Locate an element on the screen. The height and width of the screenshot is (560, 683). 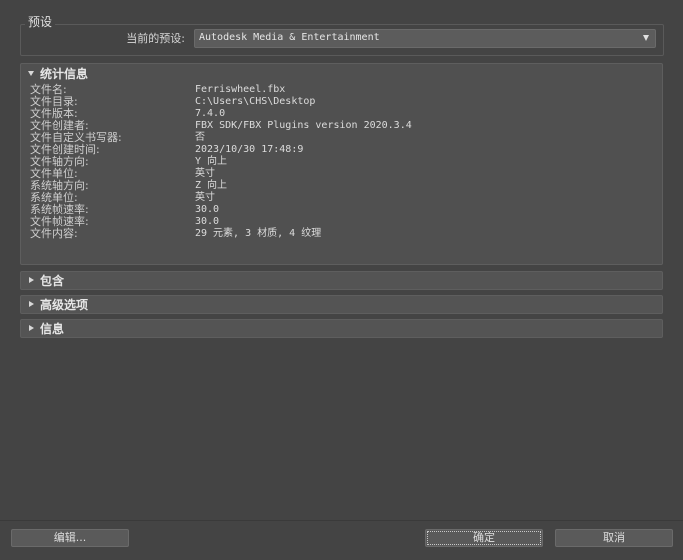
footer-divider is located at coordinates (341, 520).